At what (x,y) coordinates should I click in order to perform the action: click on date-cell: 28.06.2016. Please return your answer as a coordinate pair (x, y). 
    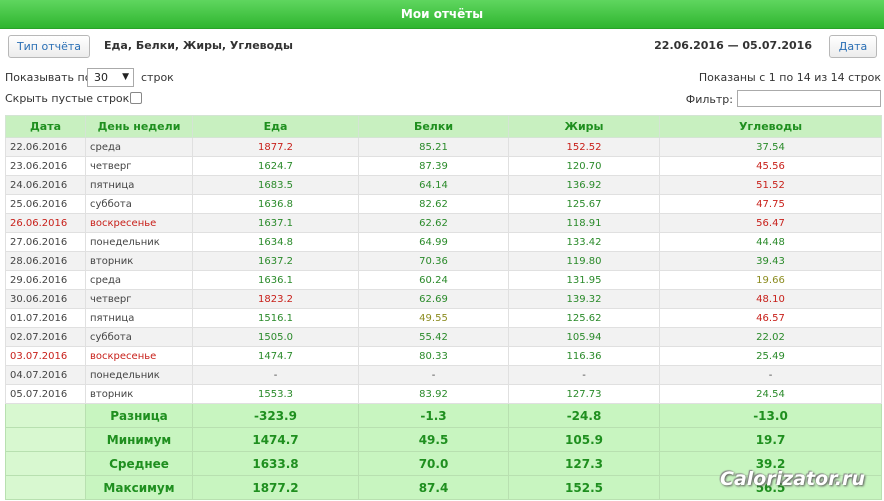
    Looking at the image, I should click on (45, 261).